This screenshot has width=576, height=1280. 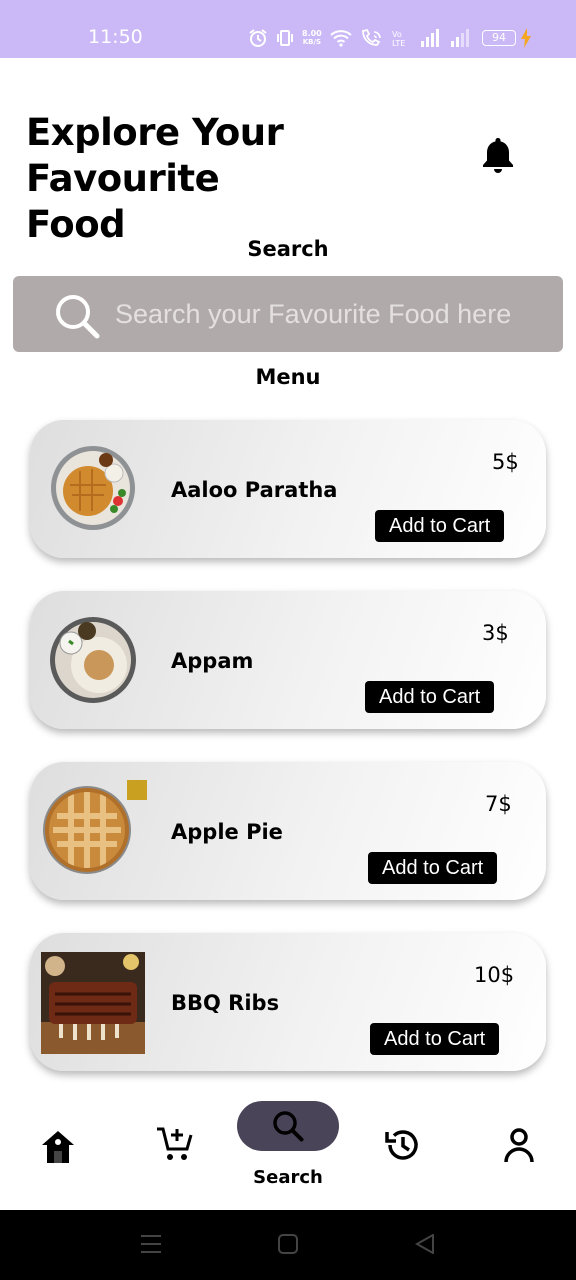 I want to click on signal-1-icon, so click(x=429, y=38).